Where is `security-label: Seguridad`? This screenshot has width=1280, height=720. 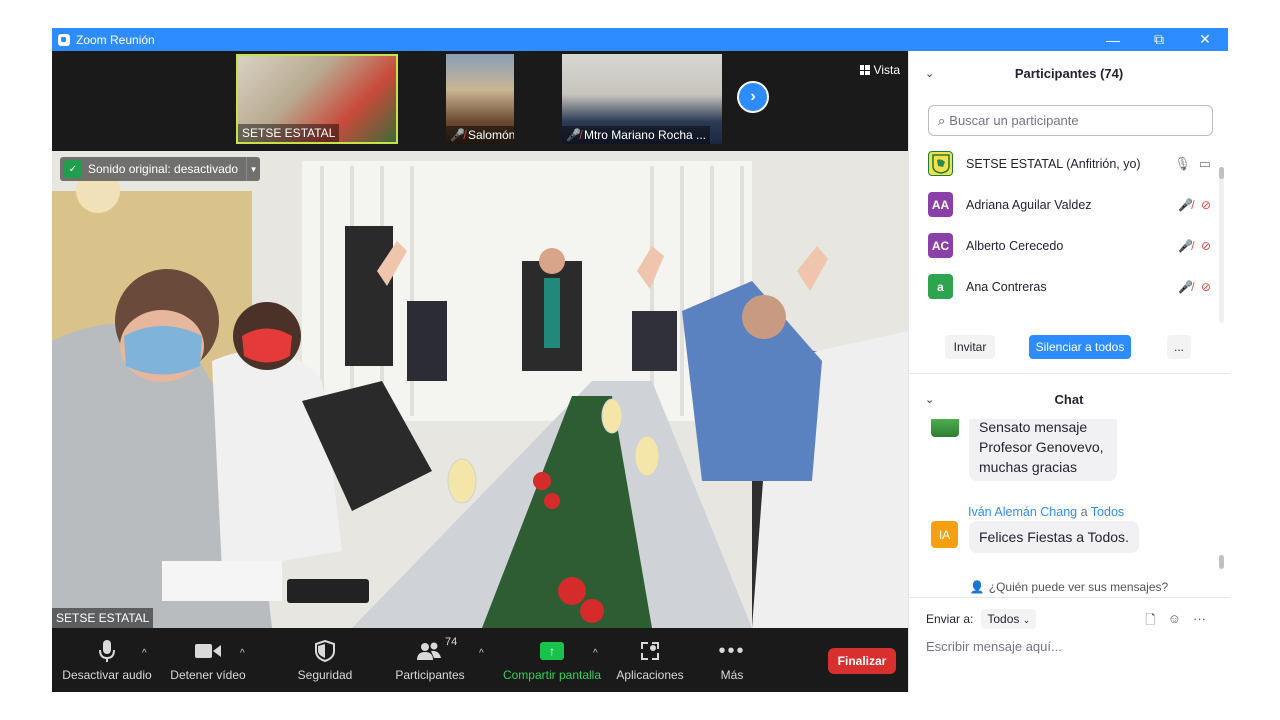 security-label: Seguridad is located at coordinates (325, 675).